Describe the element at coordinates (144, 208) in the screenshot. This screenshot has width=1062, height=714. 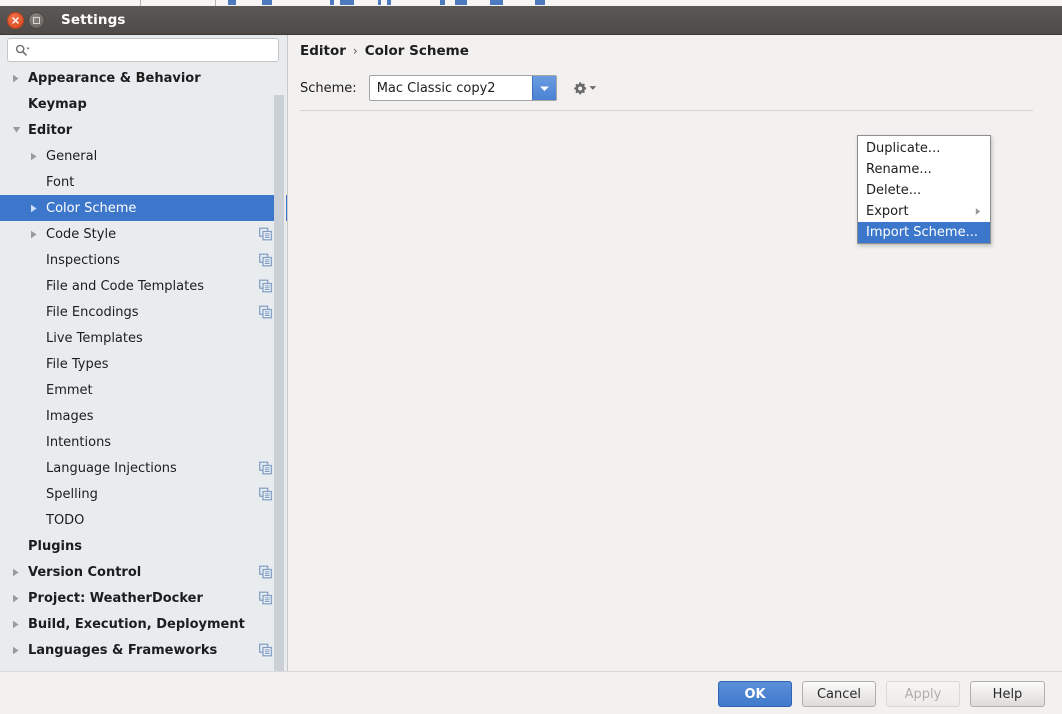
I see `sidebar-item-color-scheme: Color Scheme` at that location.